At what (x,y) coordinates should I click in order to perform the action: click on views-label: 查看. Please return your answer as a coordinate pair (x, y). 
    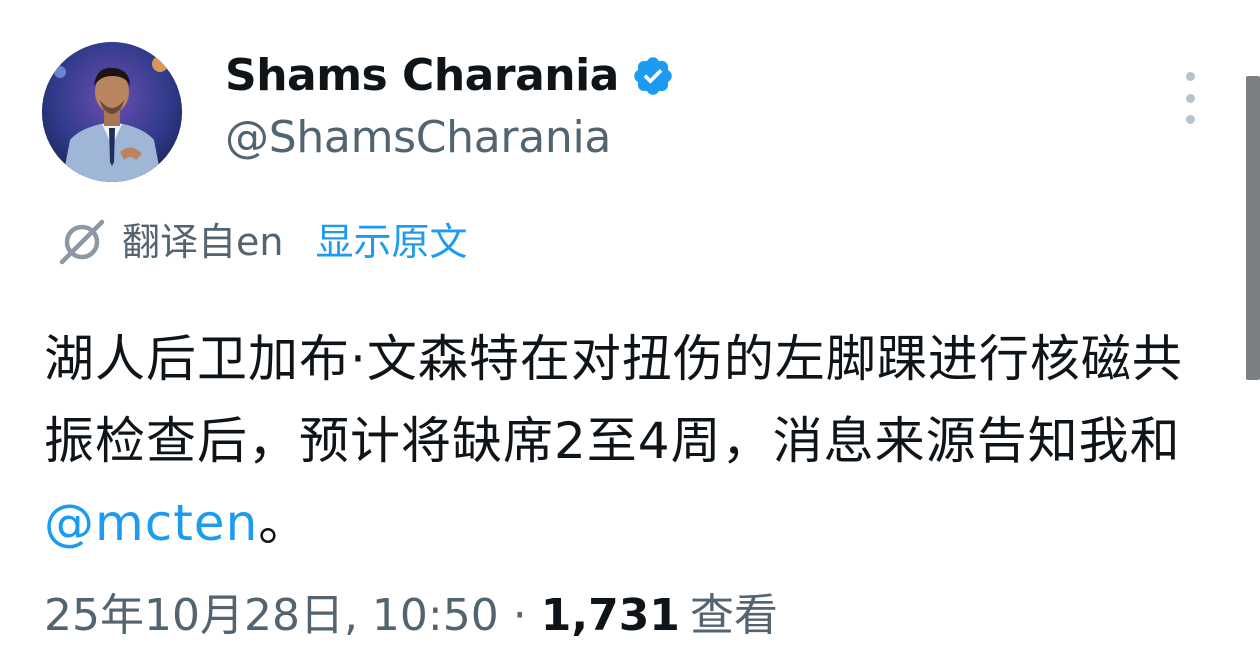
    Looking at the image, I should click on (733, 615).